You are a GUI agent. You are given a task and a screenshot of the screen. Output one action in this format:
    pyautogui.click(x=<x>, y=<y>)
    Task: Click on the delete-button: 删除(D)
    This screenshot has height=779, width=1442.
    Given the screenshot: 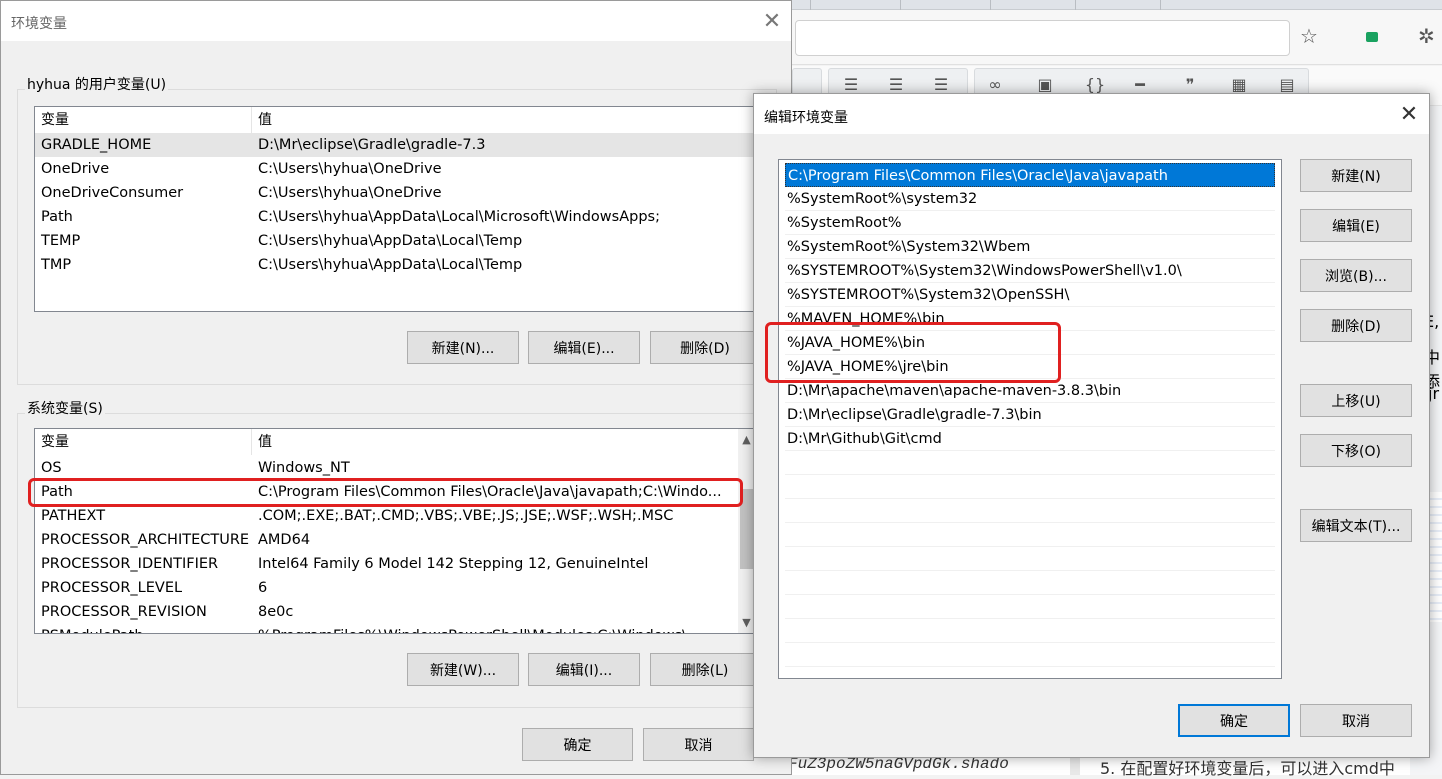 What is the action you would take?
    pyautogui.click(x=1356, y=325)
    